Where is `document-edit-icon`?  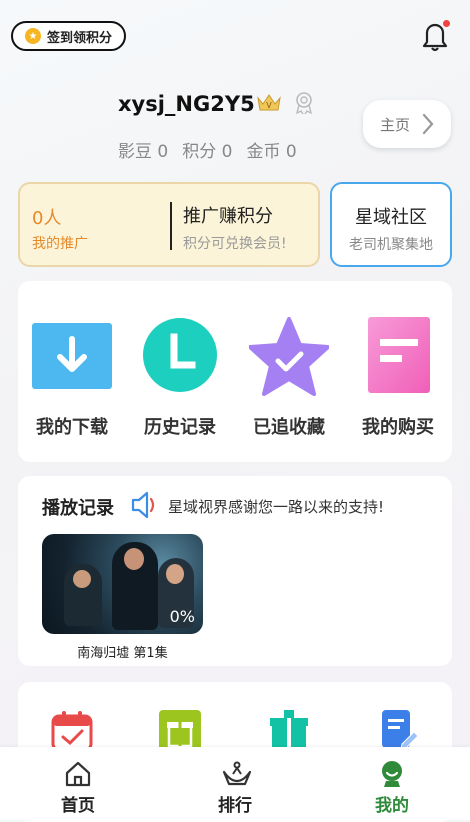 document-edit-icon is located at coordinates (399, 731).